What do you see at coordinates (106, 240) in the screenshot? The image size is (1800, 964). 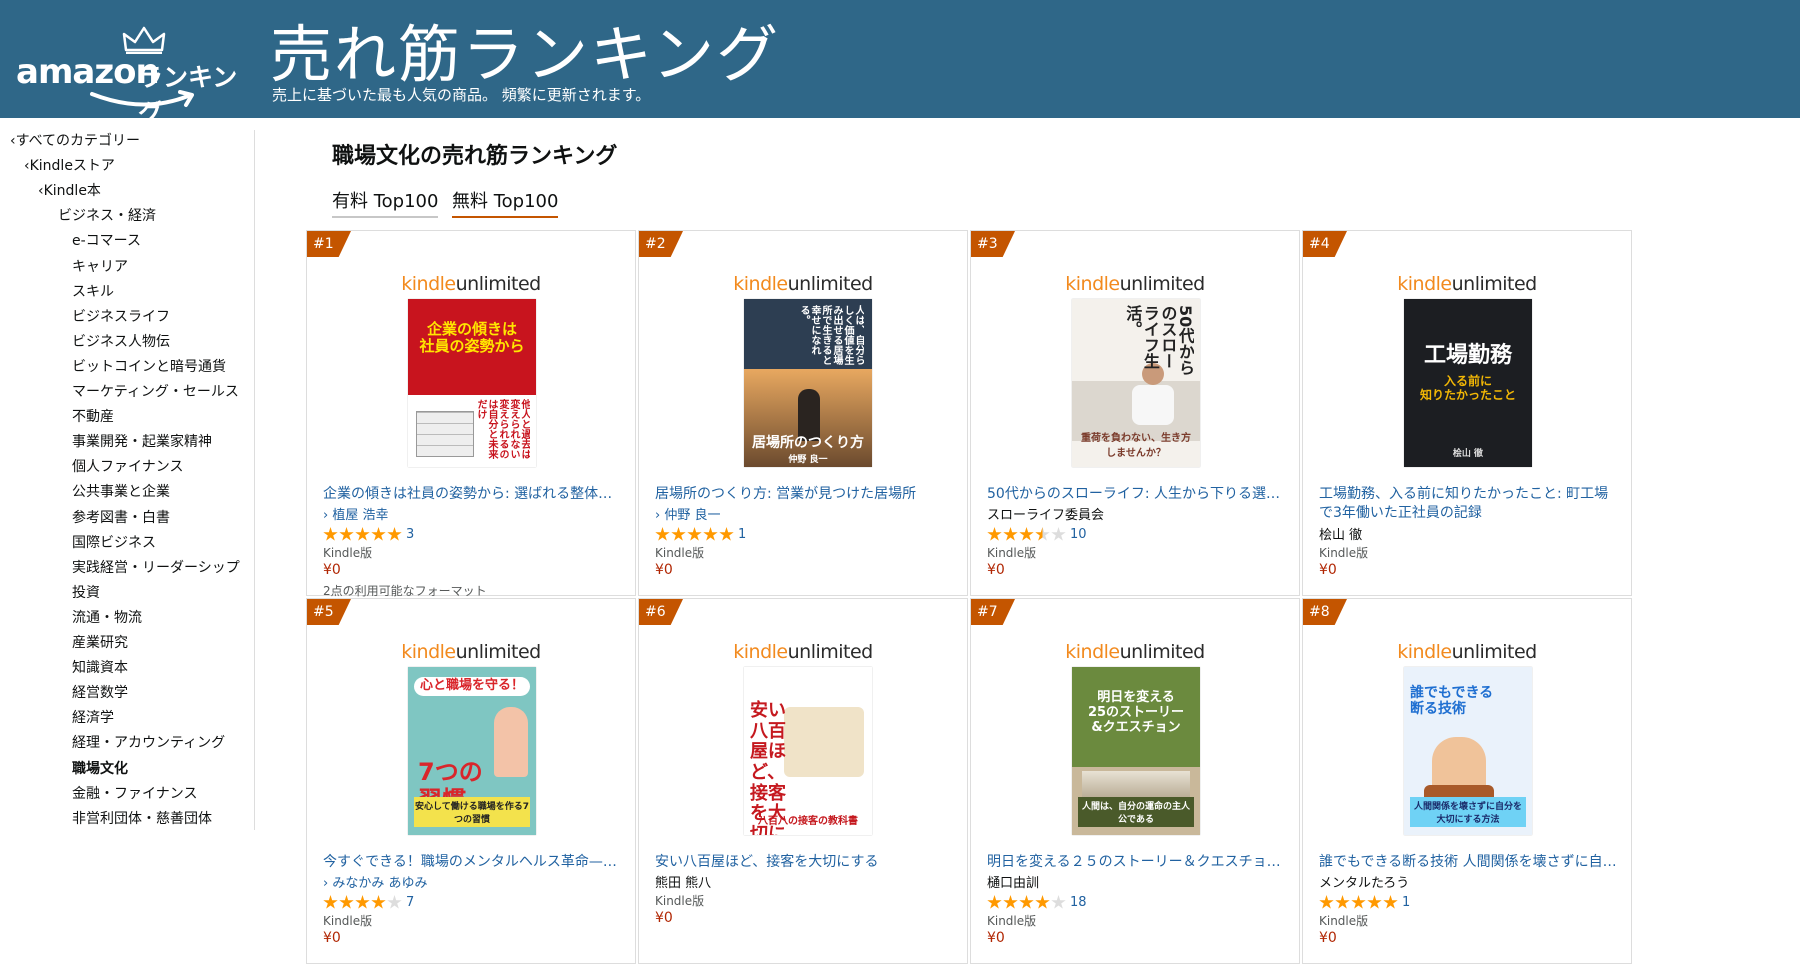 I see `sidebar-item: e-コマース` at bounding box center [106, 240].